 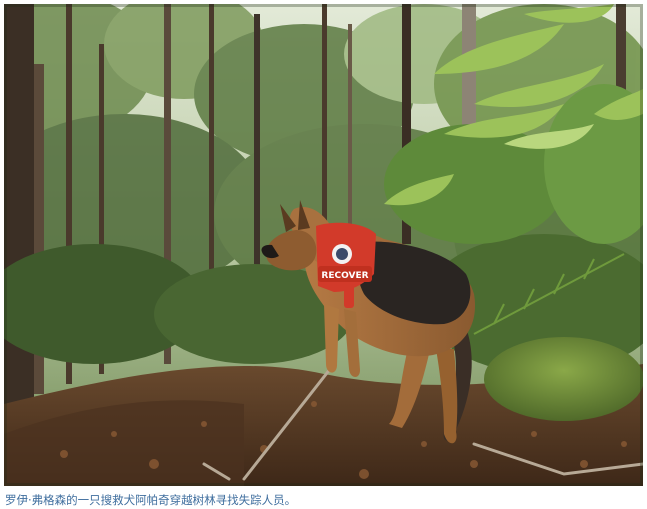 What do you see at coordinates (151, 500) in the screenshot?
I see `photo-caption: 罗伊·弗格森的一只搜救犬阿帕奇穿越树林寻找失踪人员。` at bounding box center [151, 500].